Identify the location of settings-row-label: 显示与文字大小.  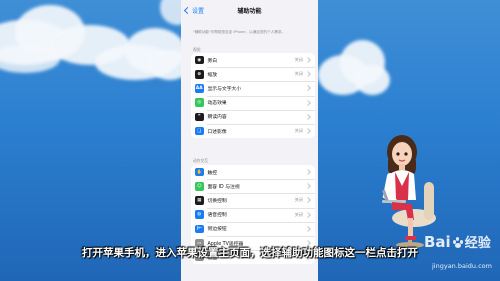
(224, 89).